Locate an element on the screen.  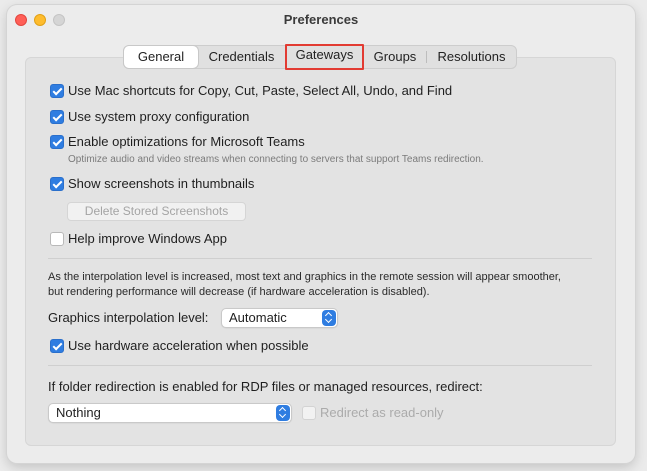
teams-optimization-label: Enable optimizations for Microsoft Teams is located at coordinates (186, 141).